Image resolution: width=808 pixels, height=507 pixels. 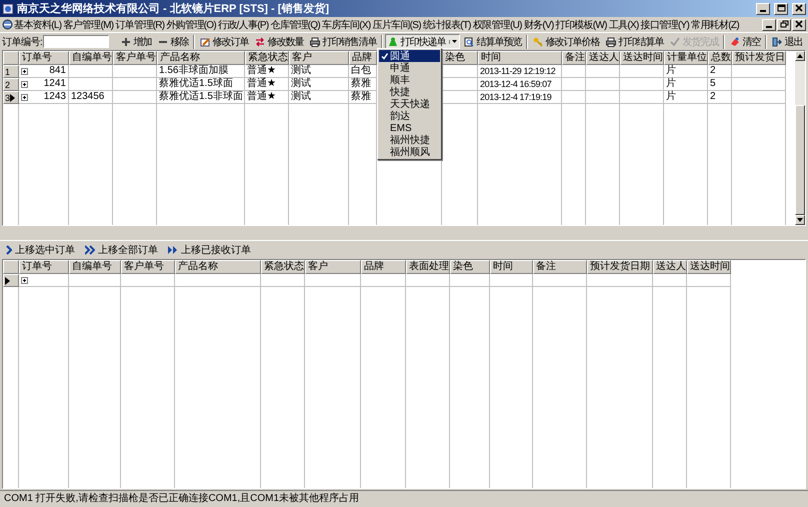 What do you see at coordinates (665, 25) in the screenshot?
I see `menu-item: 接口管理(Y)` at bounding box center [665, 25].